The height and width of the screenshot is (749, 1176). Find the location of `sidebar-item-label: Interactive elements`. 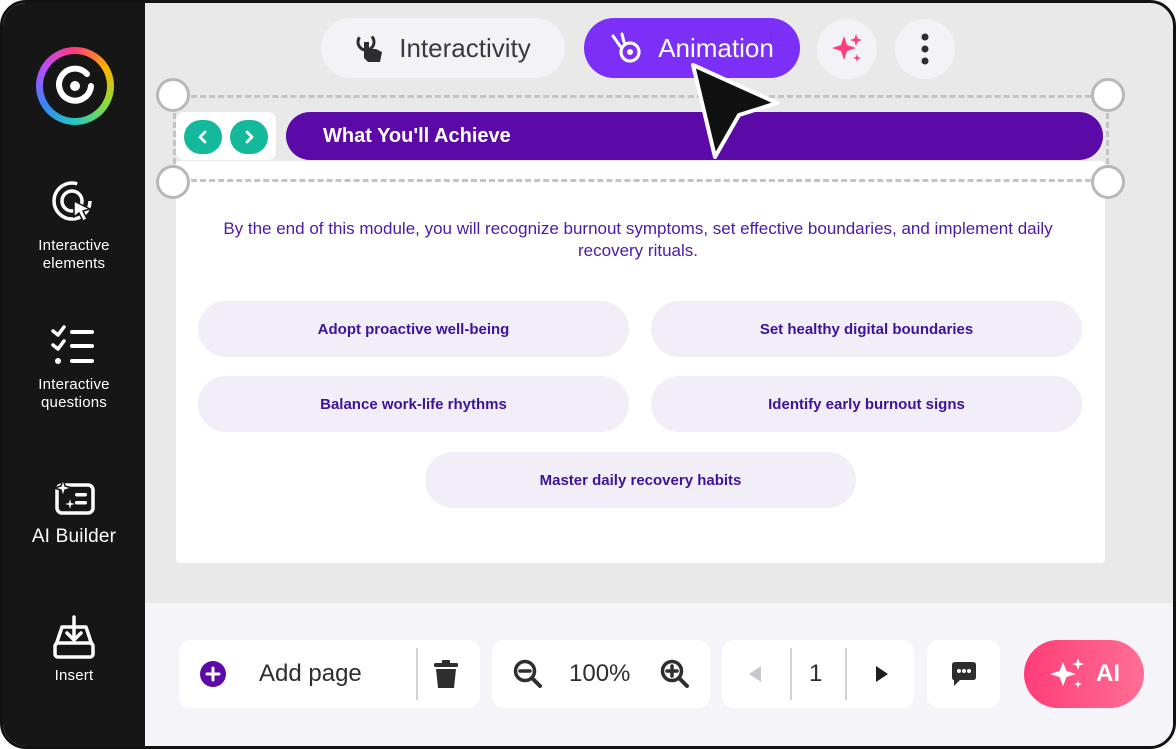

sidebar-item-label: Interactive elements is located at coordinates (74, 254).